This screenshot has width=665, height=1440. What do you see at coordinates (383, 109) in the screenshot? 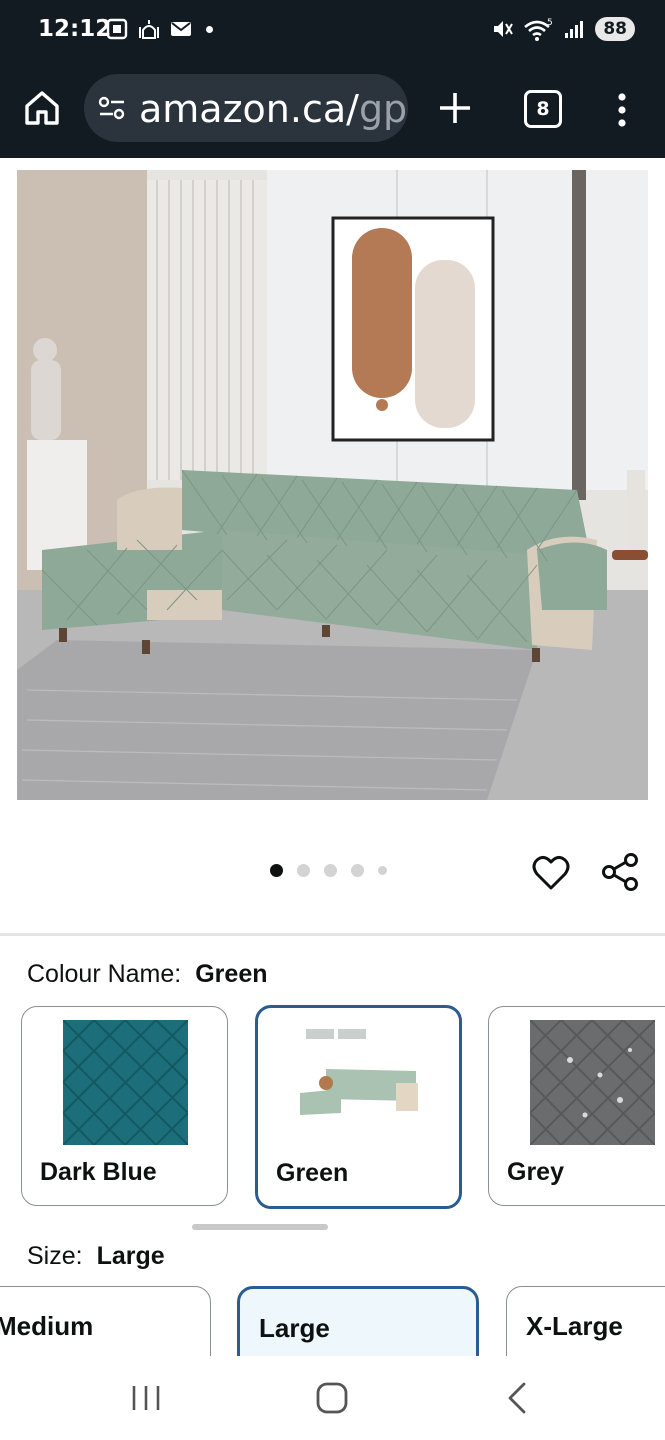
I see `url-path: gp/` at bounding box center [383, 109].